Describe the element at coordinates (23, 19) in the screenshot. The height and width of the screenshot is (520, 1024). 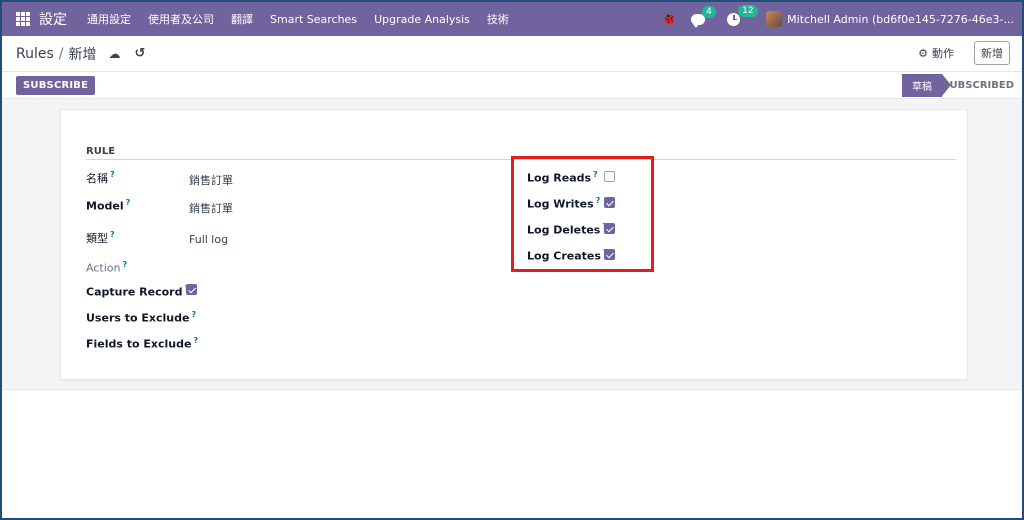
I see `apps-grid-icon` at that location.